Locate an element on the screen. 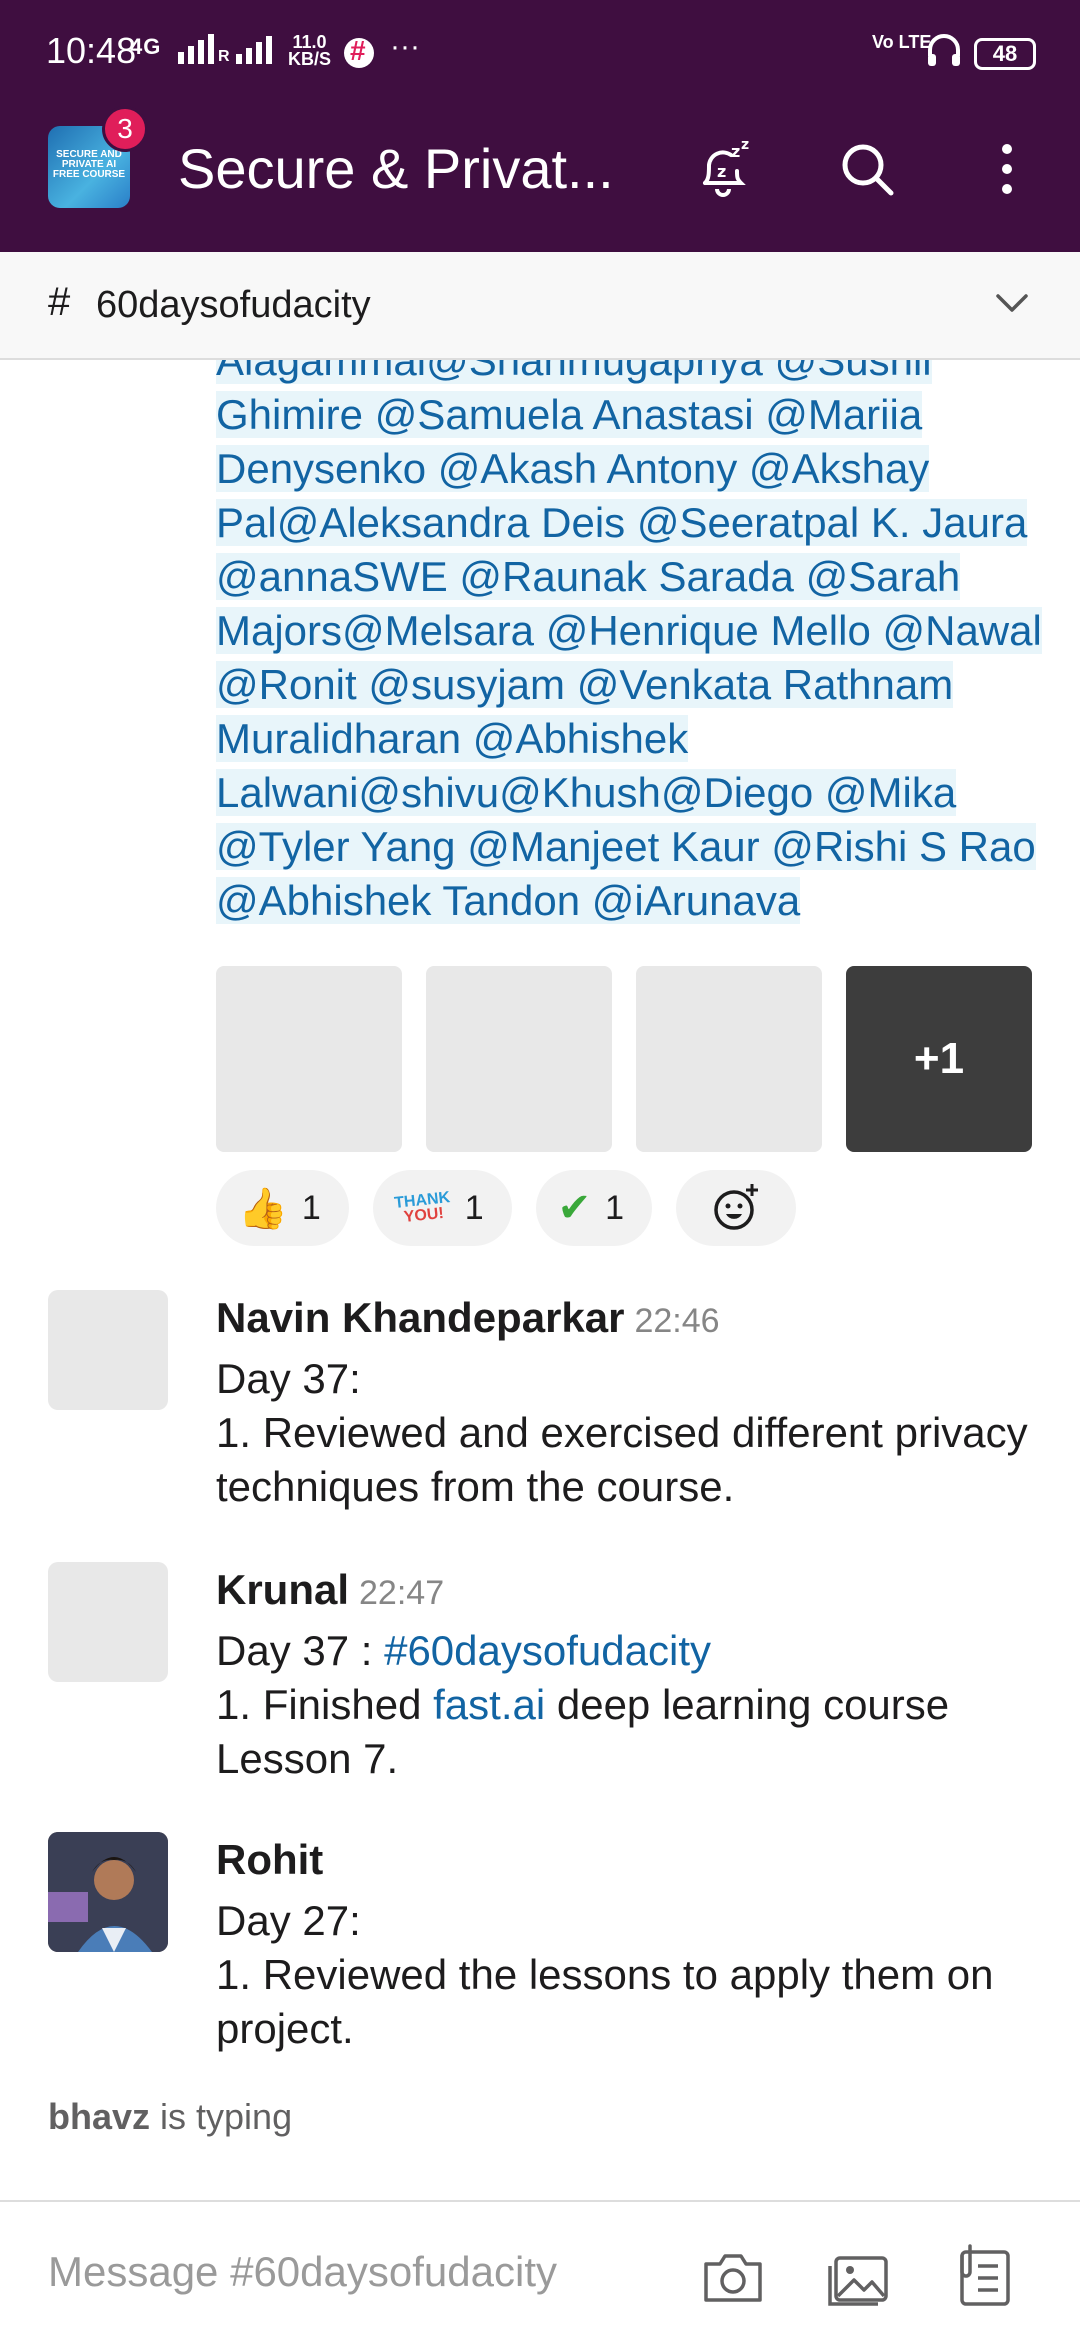 The image size is (1080, 2340). image-attachments: +1 is located at coordinates (624, 1059).